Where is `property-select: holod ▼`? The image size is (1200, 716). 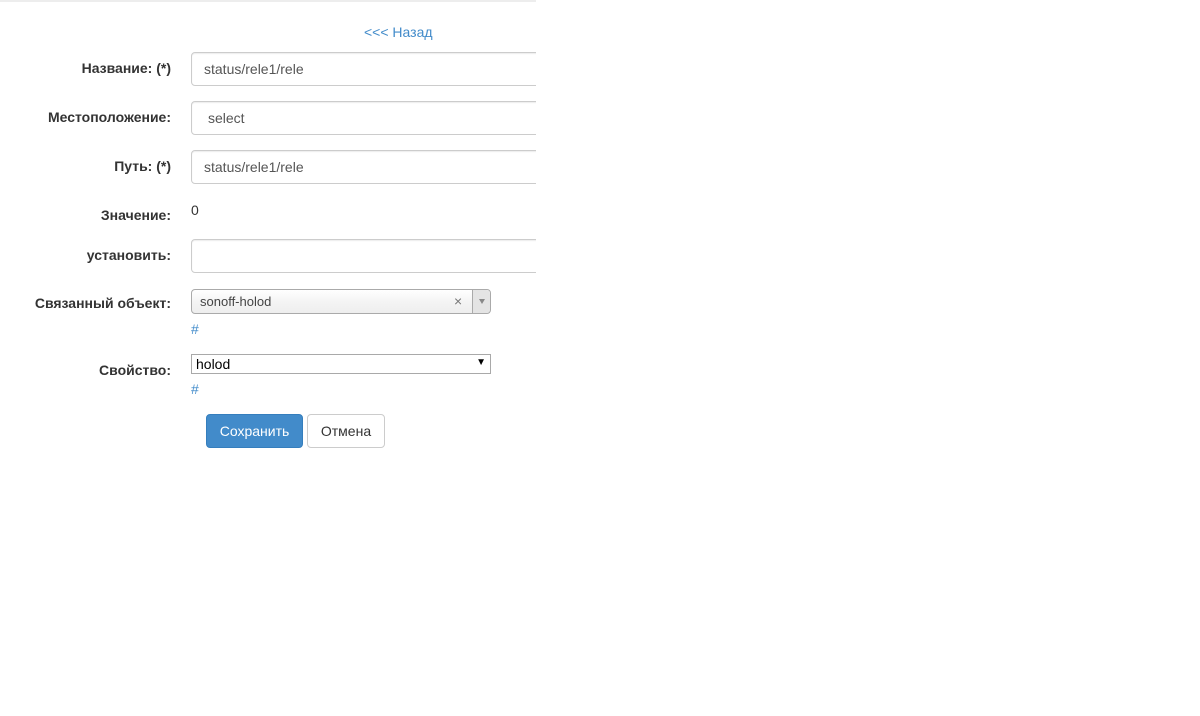
property-select: holod ▼ is located at coordinates (341, 364).